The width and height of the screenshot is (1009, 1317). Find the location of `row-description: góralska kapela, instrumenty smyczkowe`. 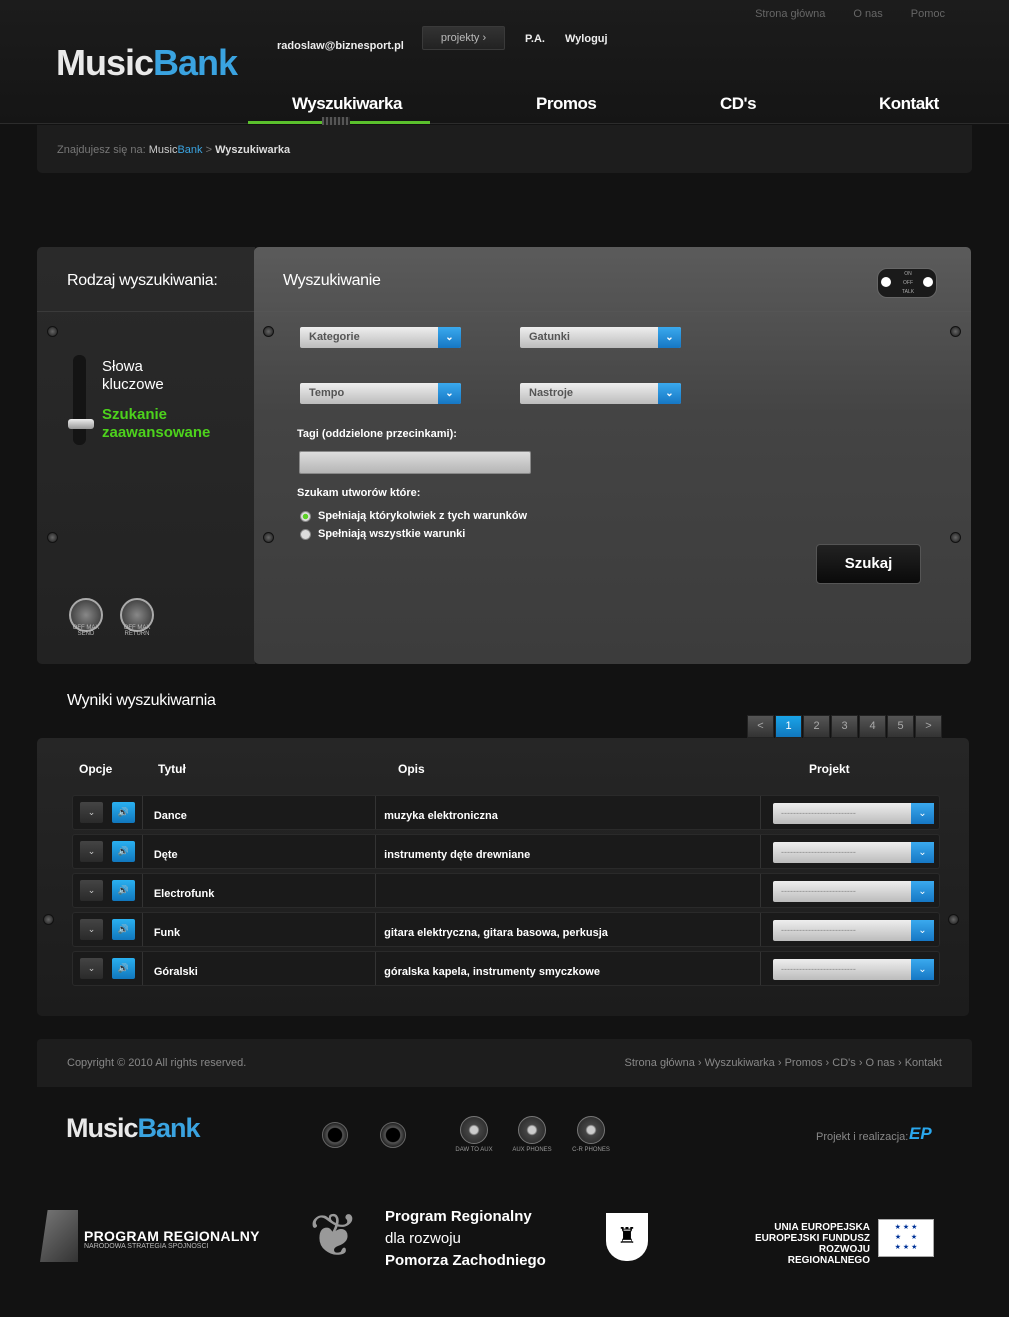

row-description: góralska kapela, instrumenty smyczkowe is located at coordinates (568, 968).